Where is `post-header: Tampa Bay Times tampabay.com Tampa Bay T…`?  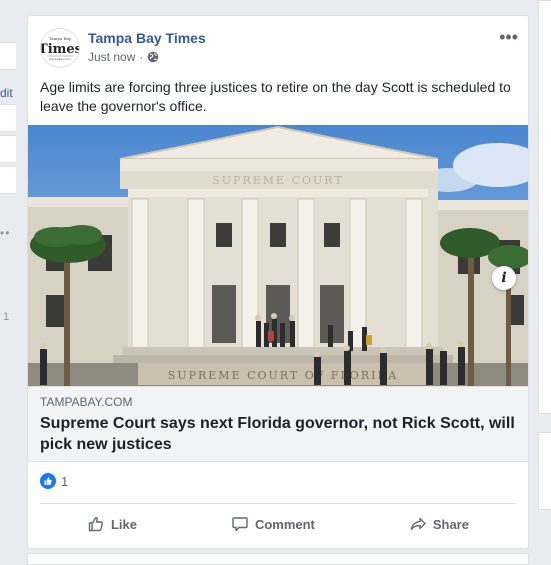
post-header: Tampa Bay Times tampabay.com Tampa Bay T… is located at coordinates (279, 50).